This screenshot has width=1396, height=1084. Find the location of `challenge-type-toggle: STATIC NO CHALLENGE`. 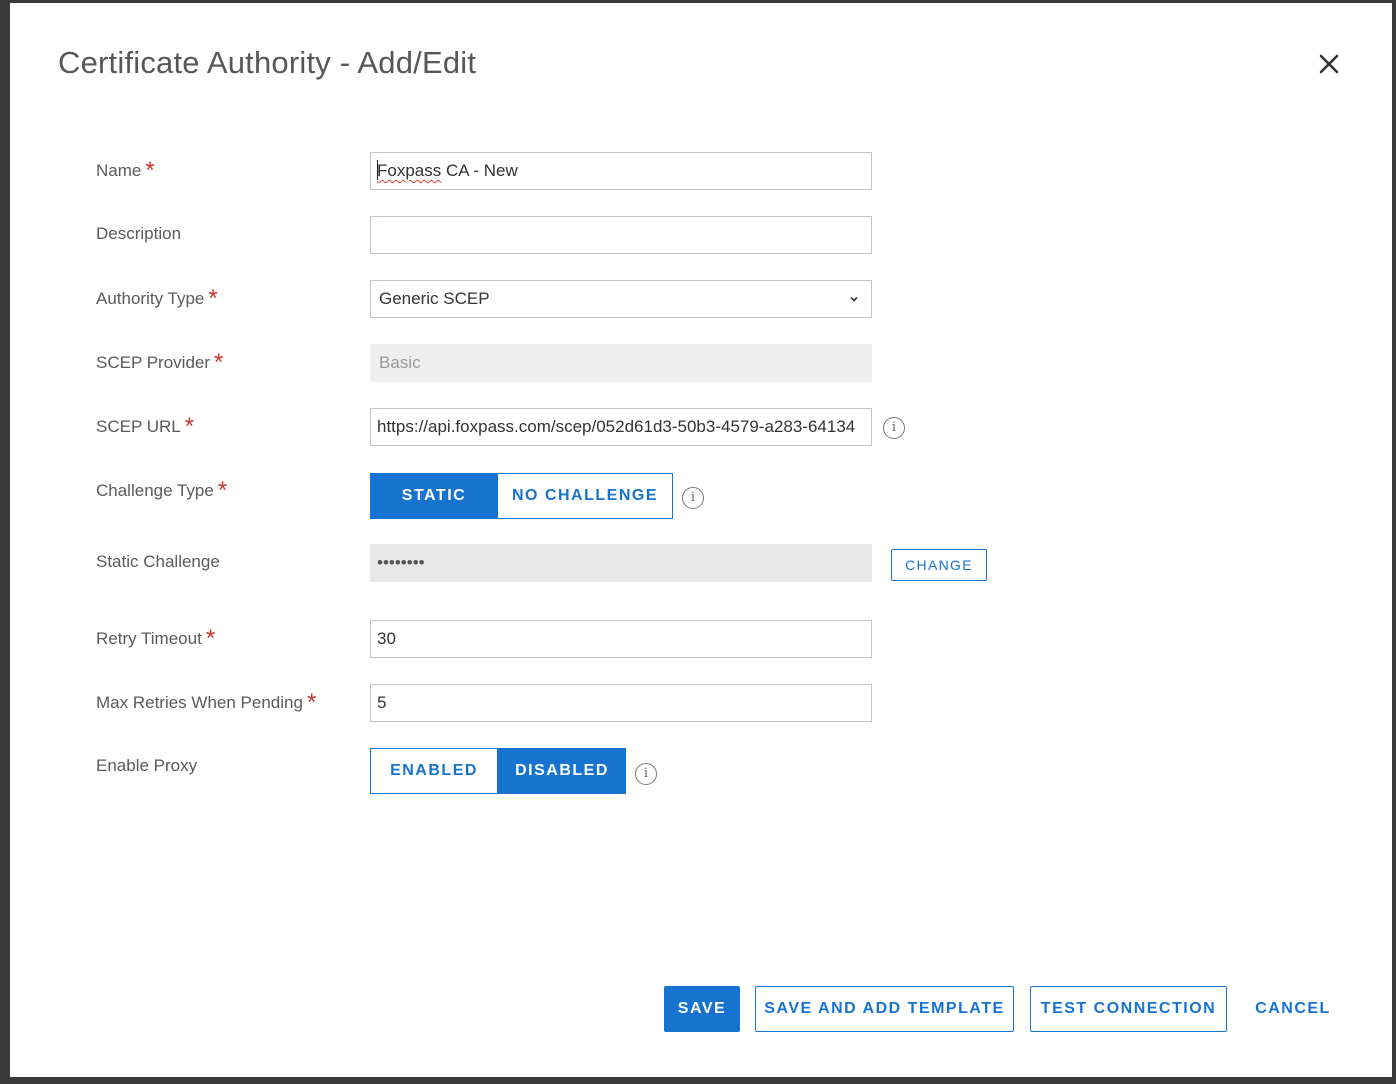

challenge-type-toggle: STATIC NO CHALLENGE is located at coordinates (521, 496).